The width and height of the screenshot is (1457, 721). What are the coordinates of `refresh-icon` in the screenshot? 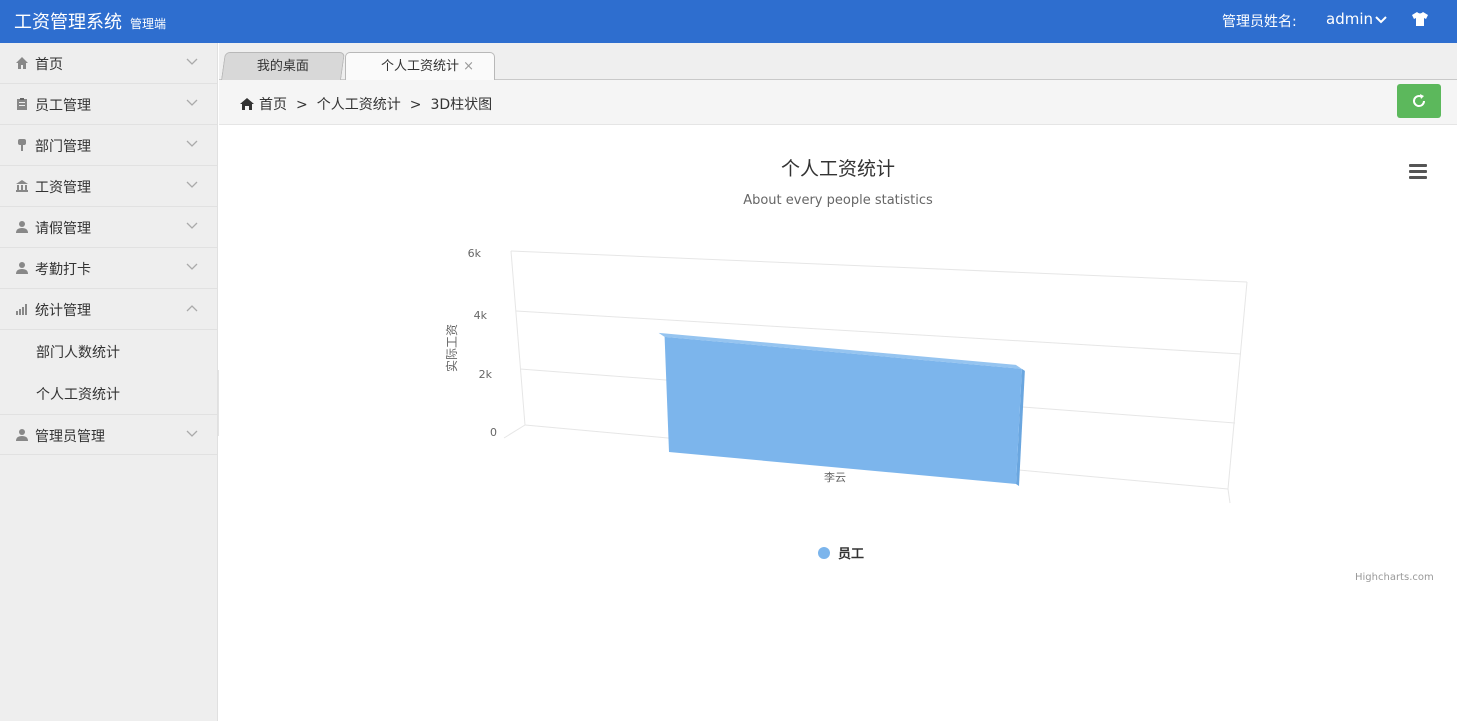 It's located at (1419, 100).